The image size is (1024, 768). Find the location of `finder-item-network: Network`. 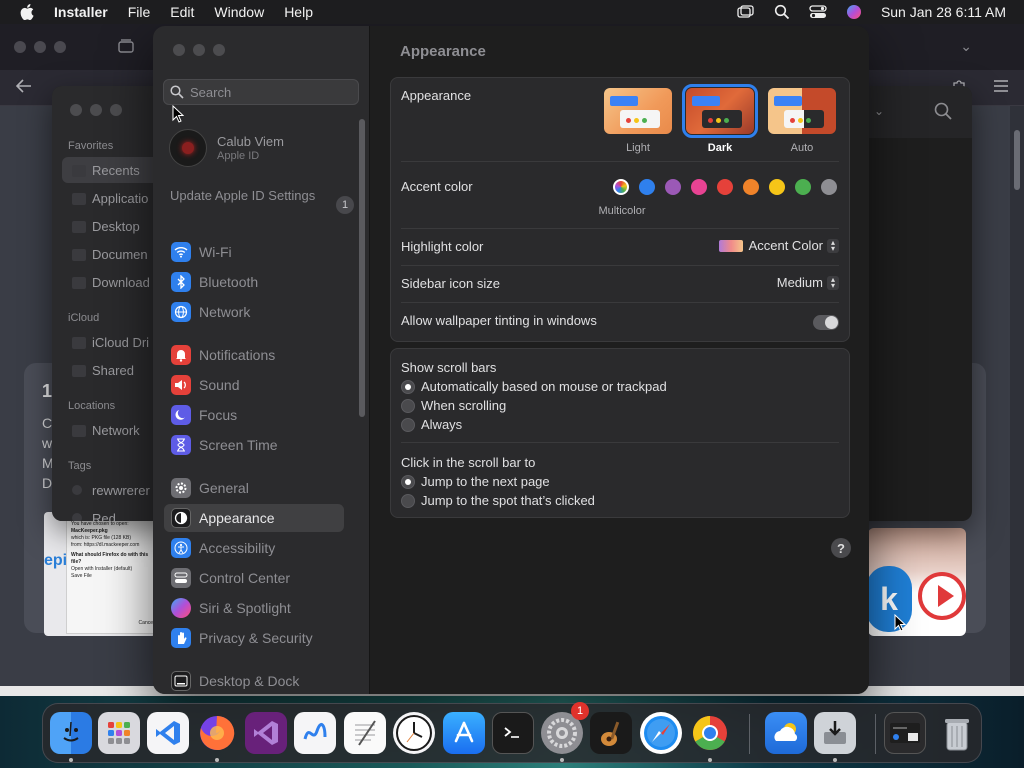

finder-item-network: Network is located at coordinates (116, 430).